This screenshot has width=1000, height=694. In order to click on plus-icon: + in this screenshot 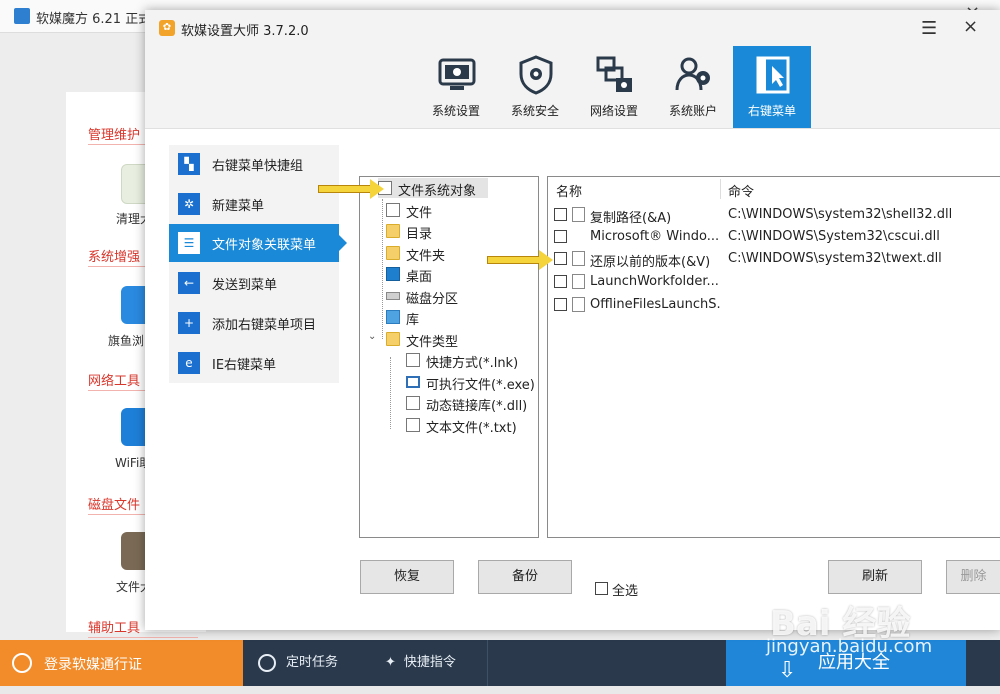, I will do `click(189, 323)`.